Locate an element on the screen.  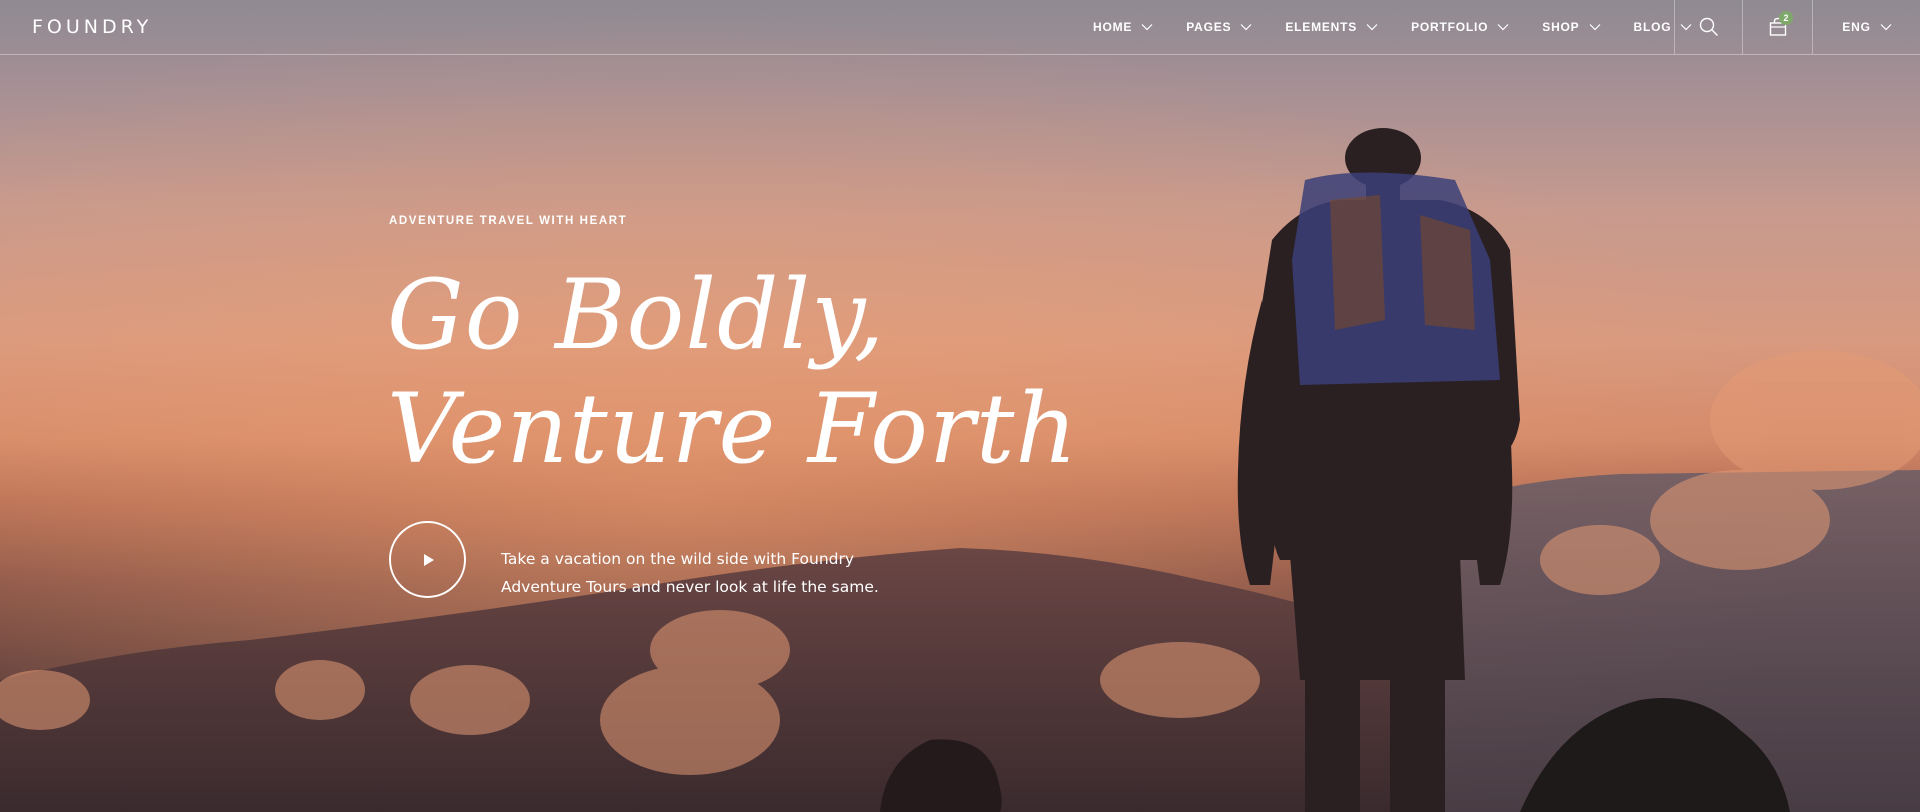
nav-item-label: BLOG is located at coordinates (1652, 27).